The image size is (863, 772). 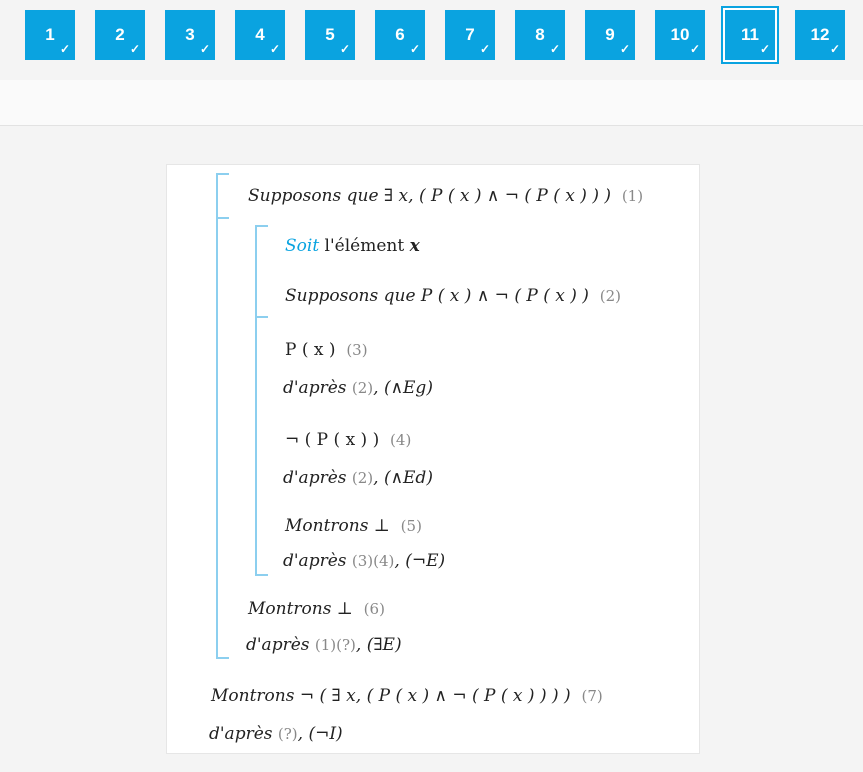 I want to click on proof-justification-8: d'après (?), (¬I), so click(x=276, y=734).